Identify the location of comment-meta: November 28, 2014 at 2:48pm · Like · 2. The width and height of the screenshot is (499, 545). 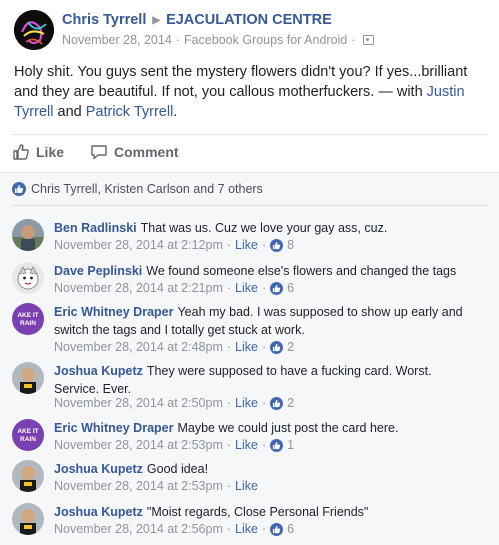
(174, 347).